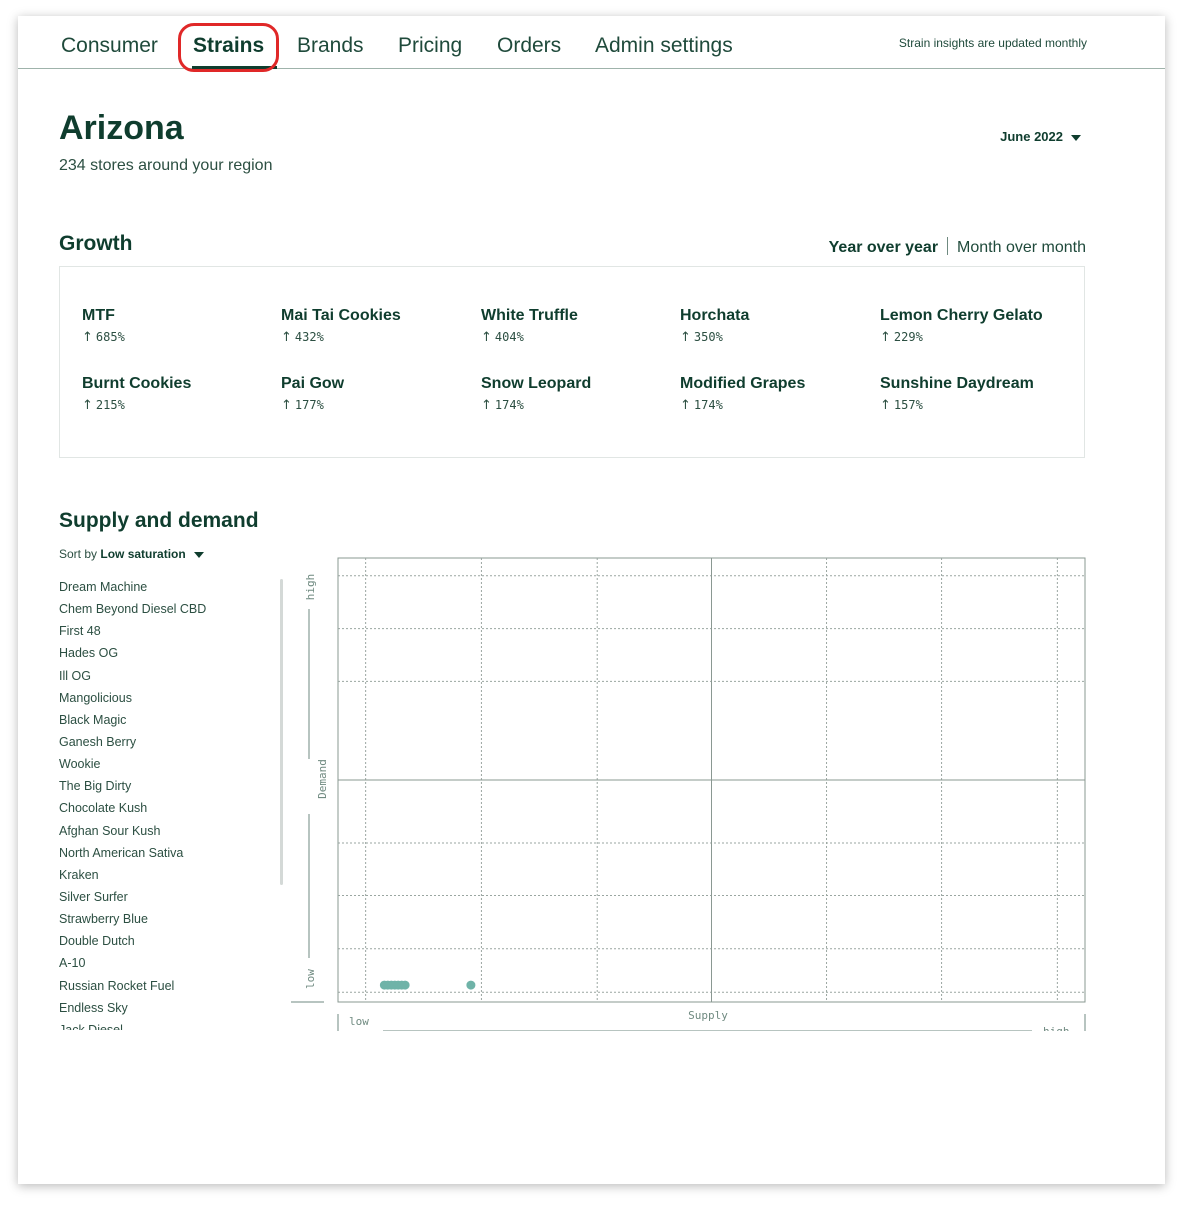 The height and width of the screenshot is (1218, 1202). Describe the element at coordinates (775, 394) in the screenshot. I see `growth-item: Modified Grapes ↑ 174%` at that location.